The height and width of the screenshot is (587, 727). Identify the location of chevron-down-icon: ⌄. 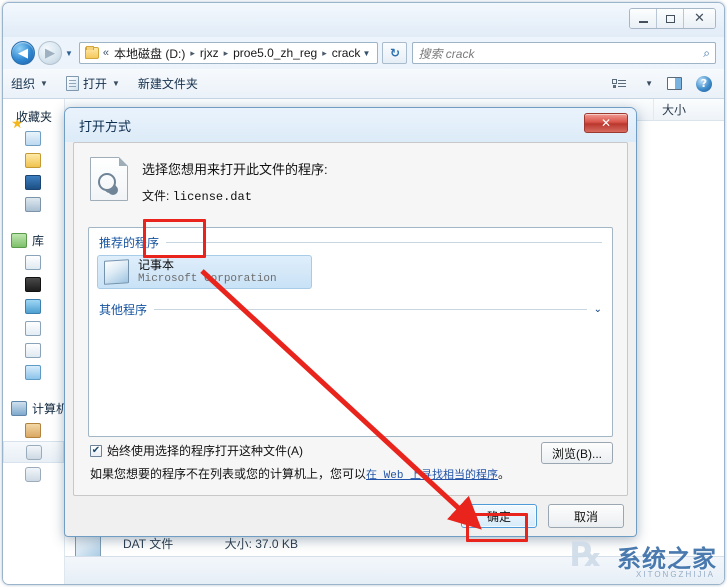
(598, 309).